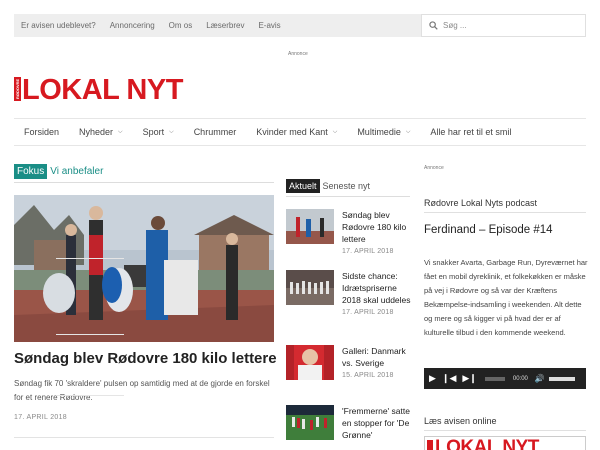  I want to click on player-time: 00:00, so click(520, 378).